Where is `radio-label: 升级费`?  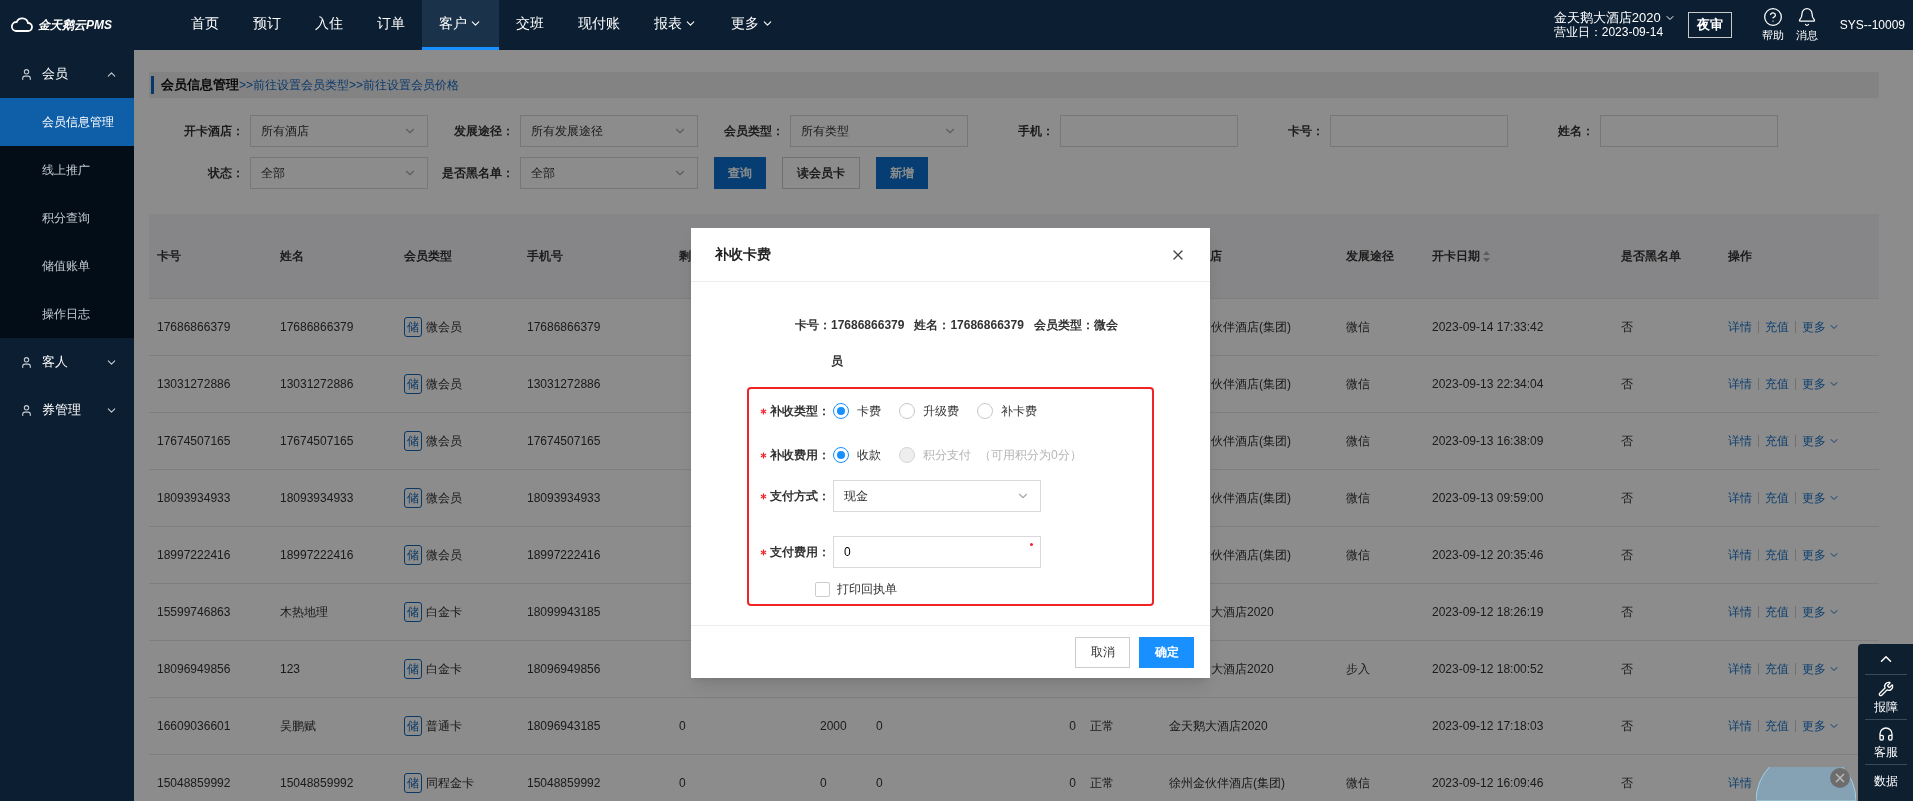 radio-label: 升级费 is located at coordinates (941, 411).